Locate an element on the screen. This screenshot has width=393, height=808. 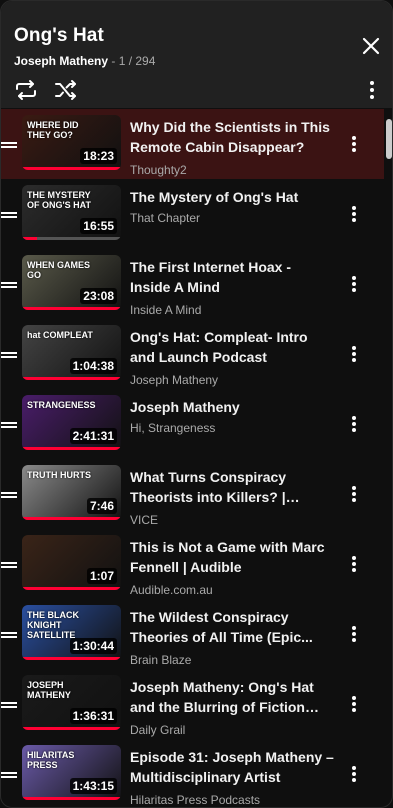
video-duration: 1:30:44 is located at coordinates (93, 646).